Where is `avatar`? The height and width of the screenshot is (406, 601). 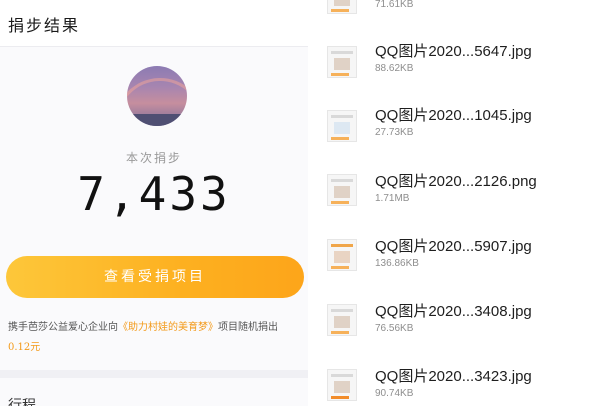 avatar is located at coordinates (157, 96).